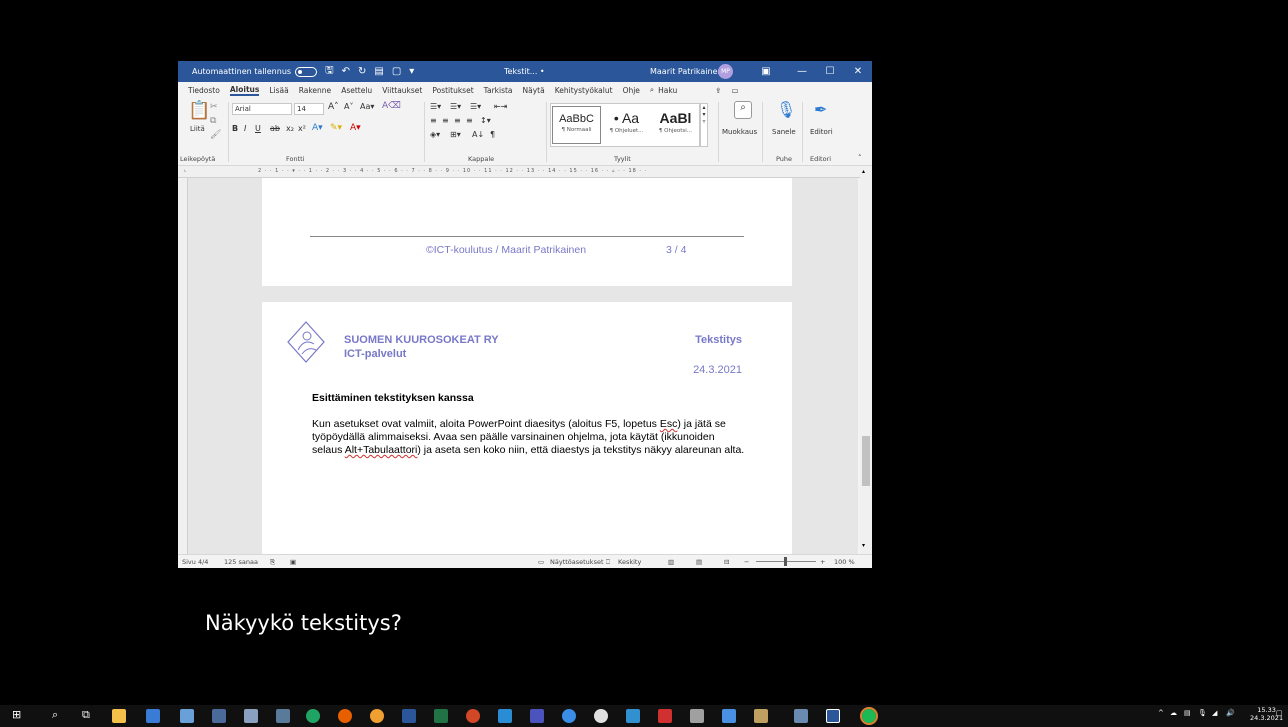 Image resolution: width=1288 pixels, height=727 pixels. Describe the element at coordinates (457, 120) in the screenshot. I see `align-right-icon: ≡` at that location.